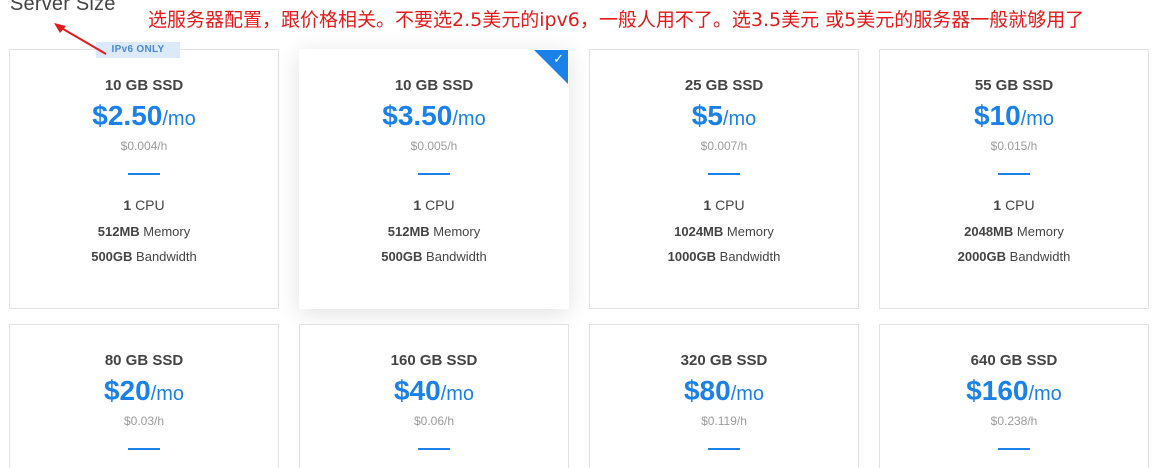 This screenshot has height=468, width=1161. What do you see at coordinates (1014, 421) in the screenshot?
I see `plan-hourly-price: $0.238/h` at bounding box center [1014, 421].